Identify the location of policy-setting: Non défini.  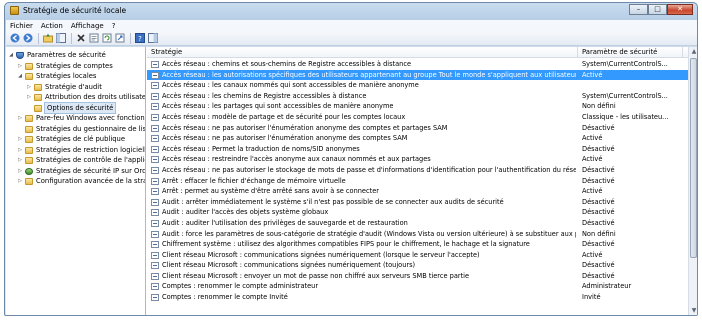
(599, 233).